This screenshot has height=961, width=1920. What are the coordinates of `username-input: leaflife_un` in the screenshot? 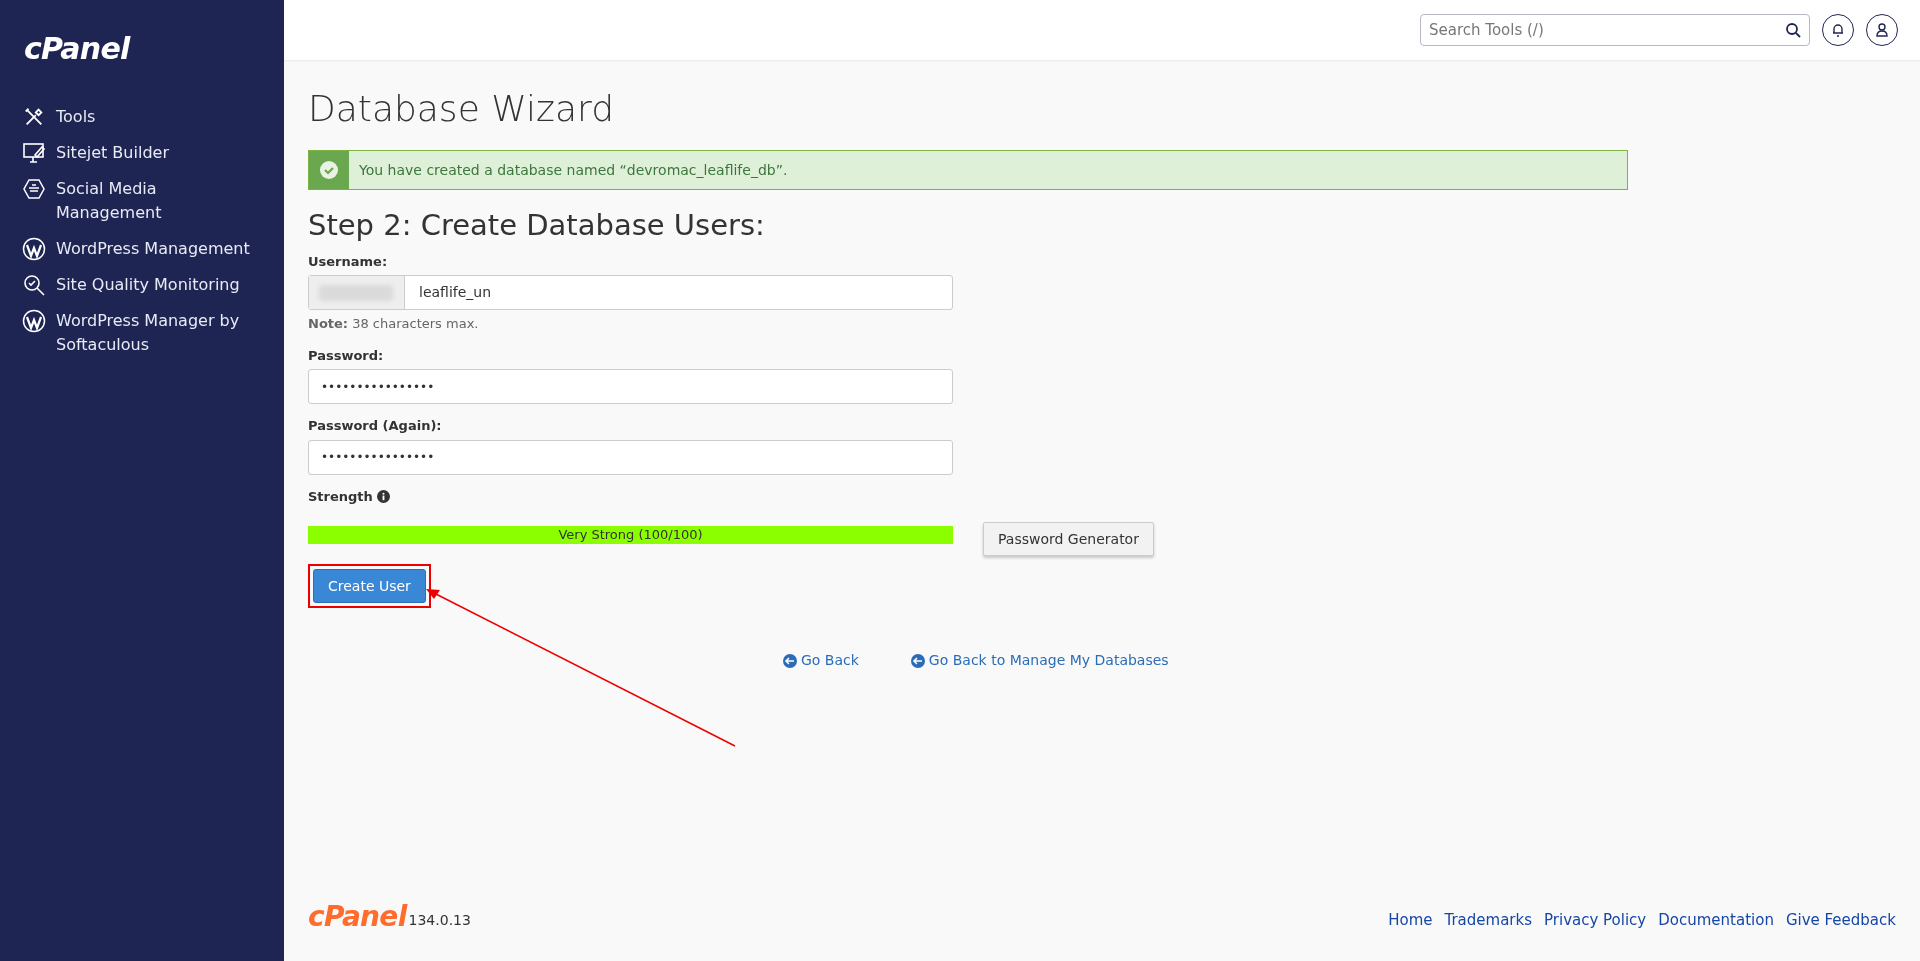 It's located at (678, 292).